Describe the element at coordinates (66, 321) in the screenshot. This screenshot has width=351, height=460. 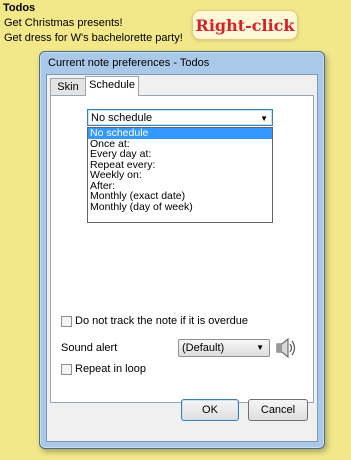
I see `overdue-checkbox` at that location.